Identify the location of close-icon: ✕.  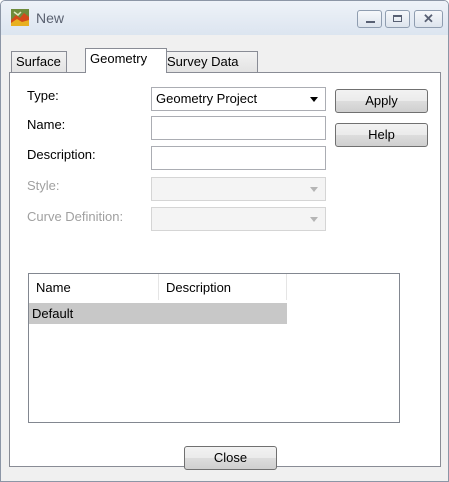
(428, 18).